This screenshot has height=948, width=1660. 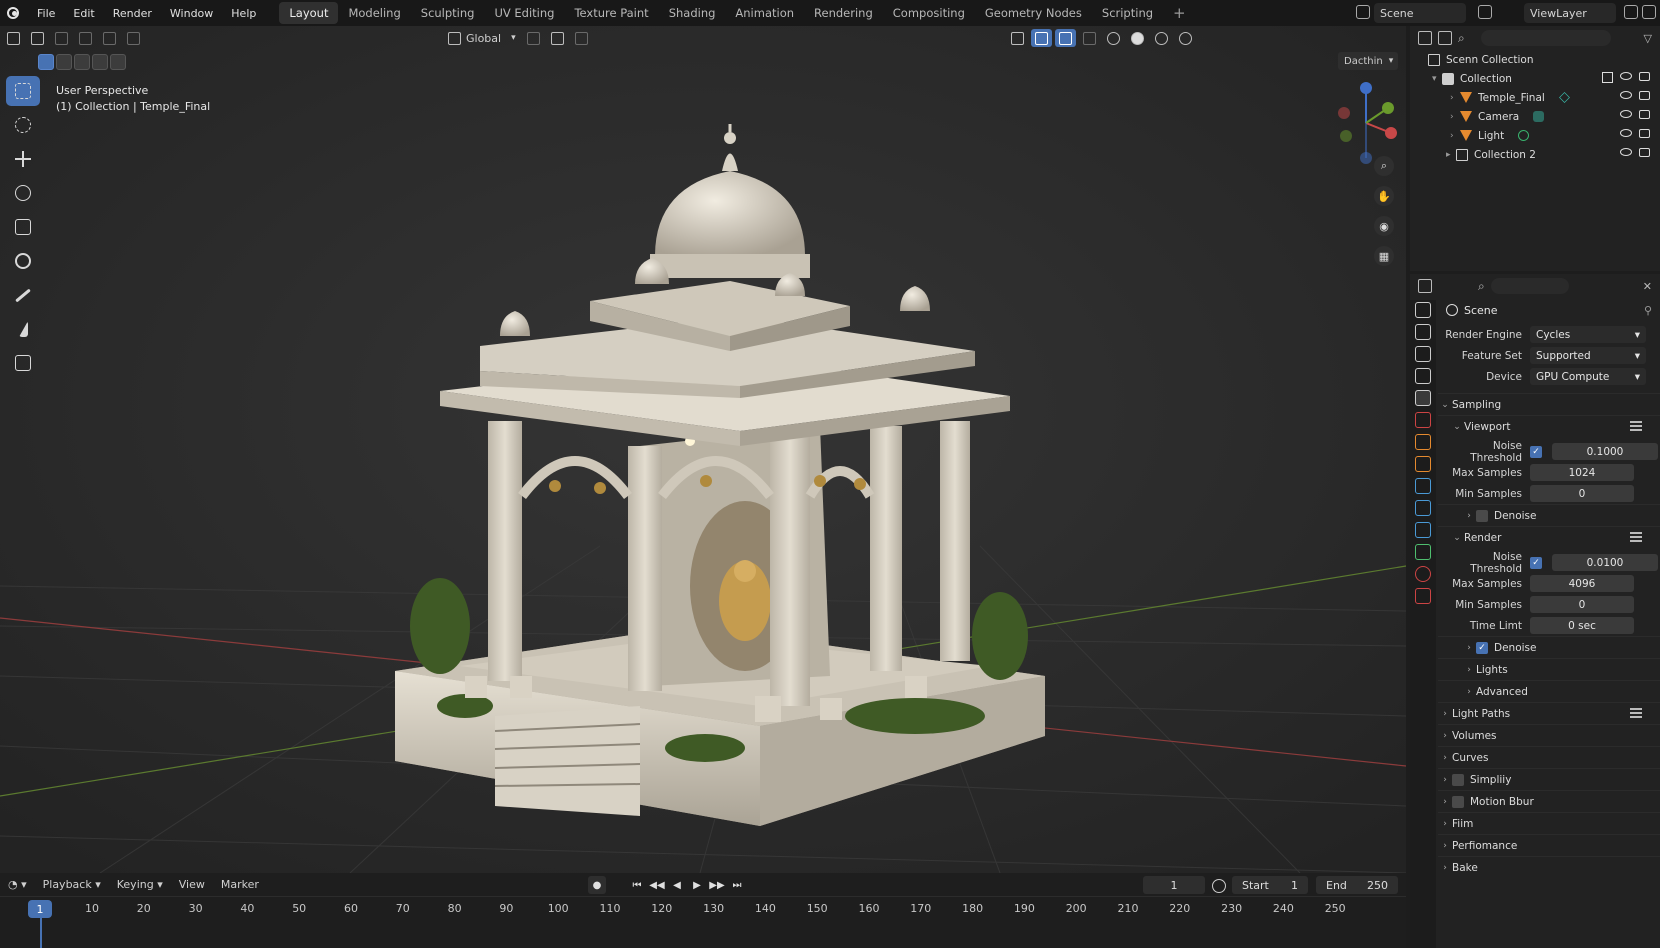 What do you see at coordinates (1423, 552) in the screenshot?
I see `data-tab-icon` at bounding box center [1423, 552].